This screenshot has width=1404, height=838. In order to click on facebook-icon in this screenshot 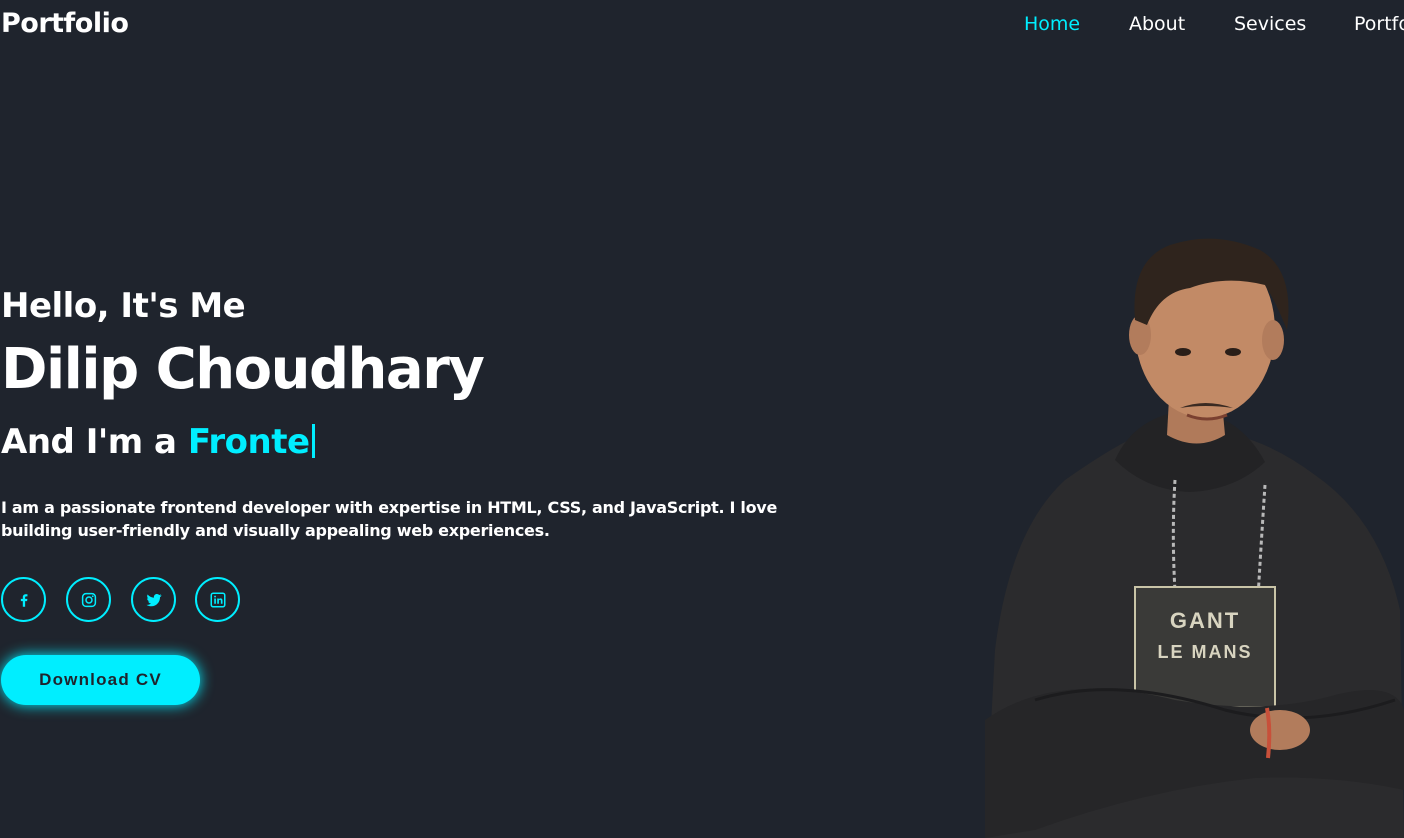, I will do `click(23, 600)`.